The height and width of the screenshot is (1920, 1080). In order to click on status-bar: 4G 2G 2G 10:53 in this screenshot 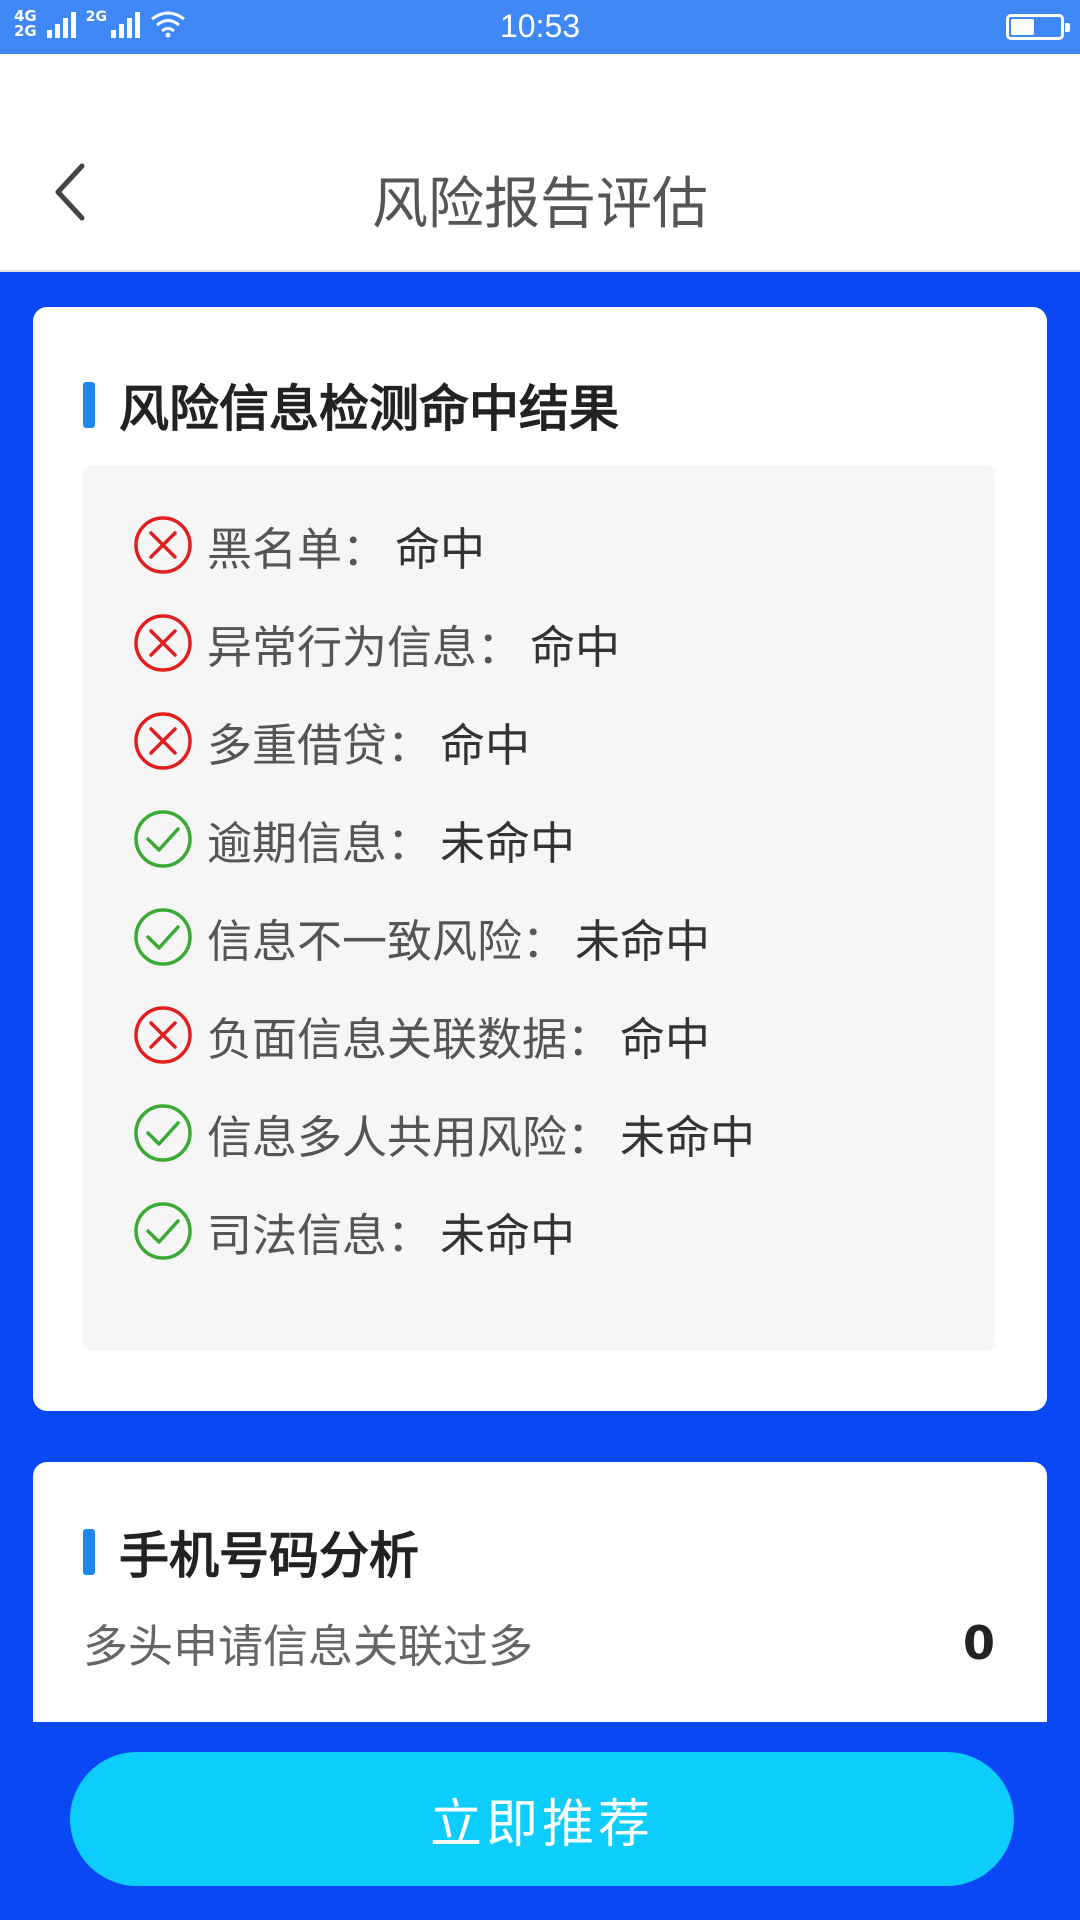, I will do `click(540, 27)`.